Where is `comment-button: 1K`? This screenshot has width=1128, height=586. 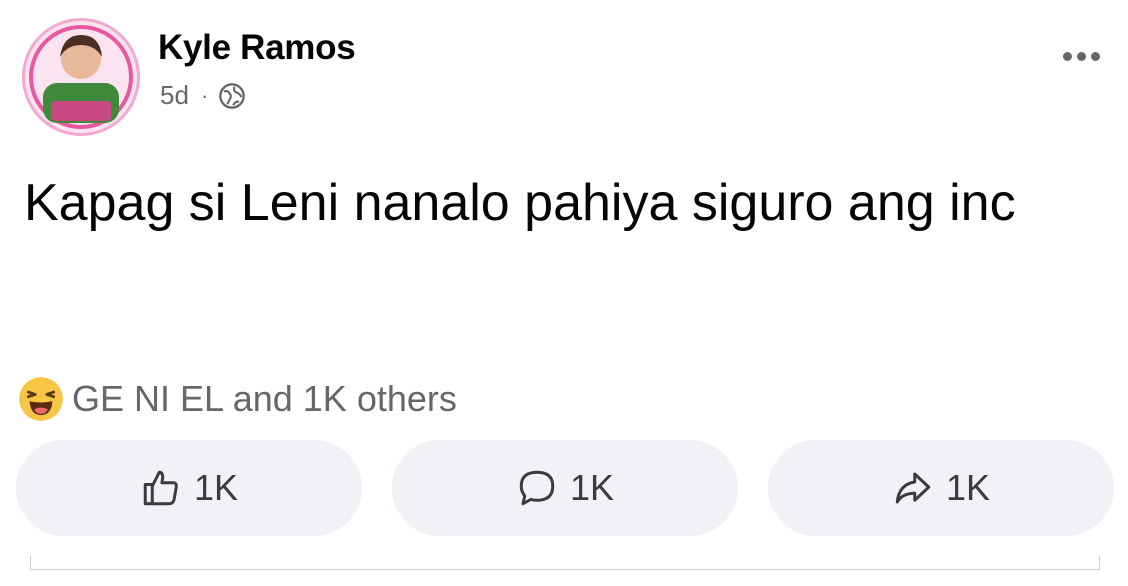 comment-button: 1K is located at coordinates (565, 488).